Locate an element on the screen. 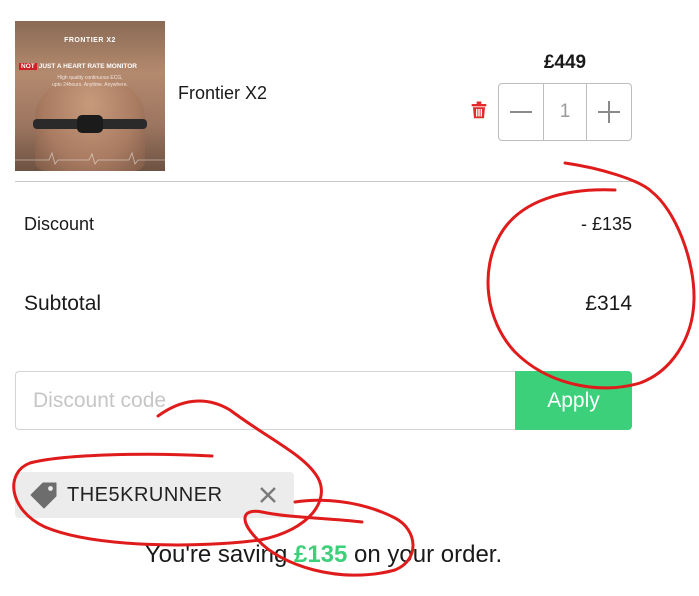  quantity-value: 1 is located at coordinates (565, 112).